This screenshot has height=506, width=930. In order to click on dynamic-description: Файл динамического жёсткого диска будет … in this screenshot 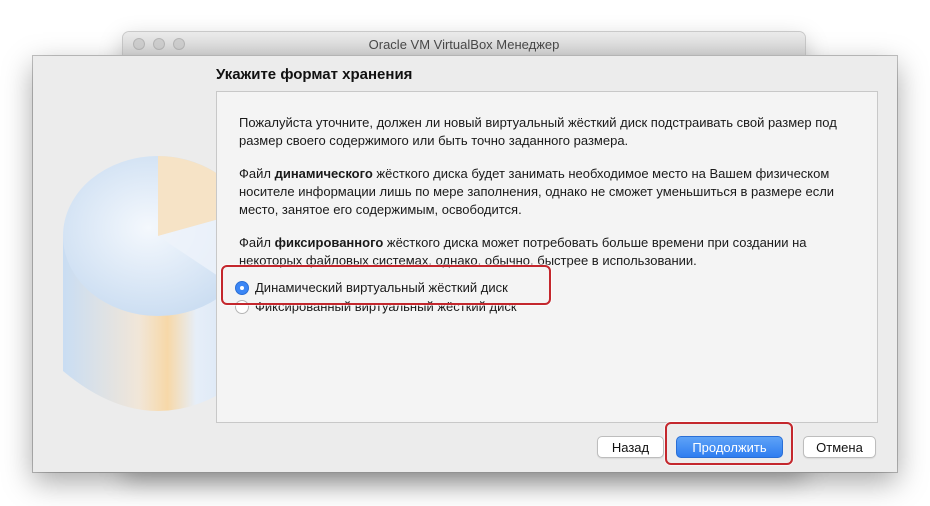, I will do `click(549, 192)`.